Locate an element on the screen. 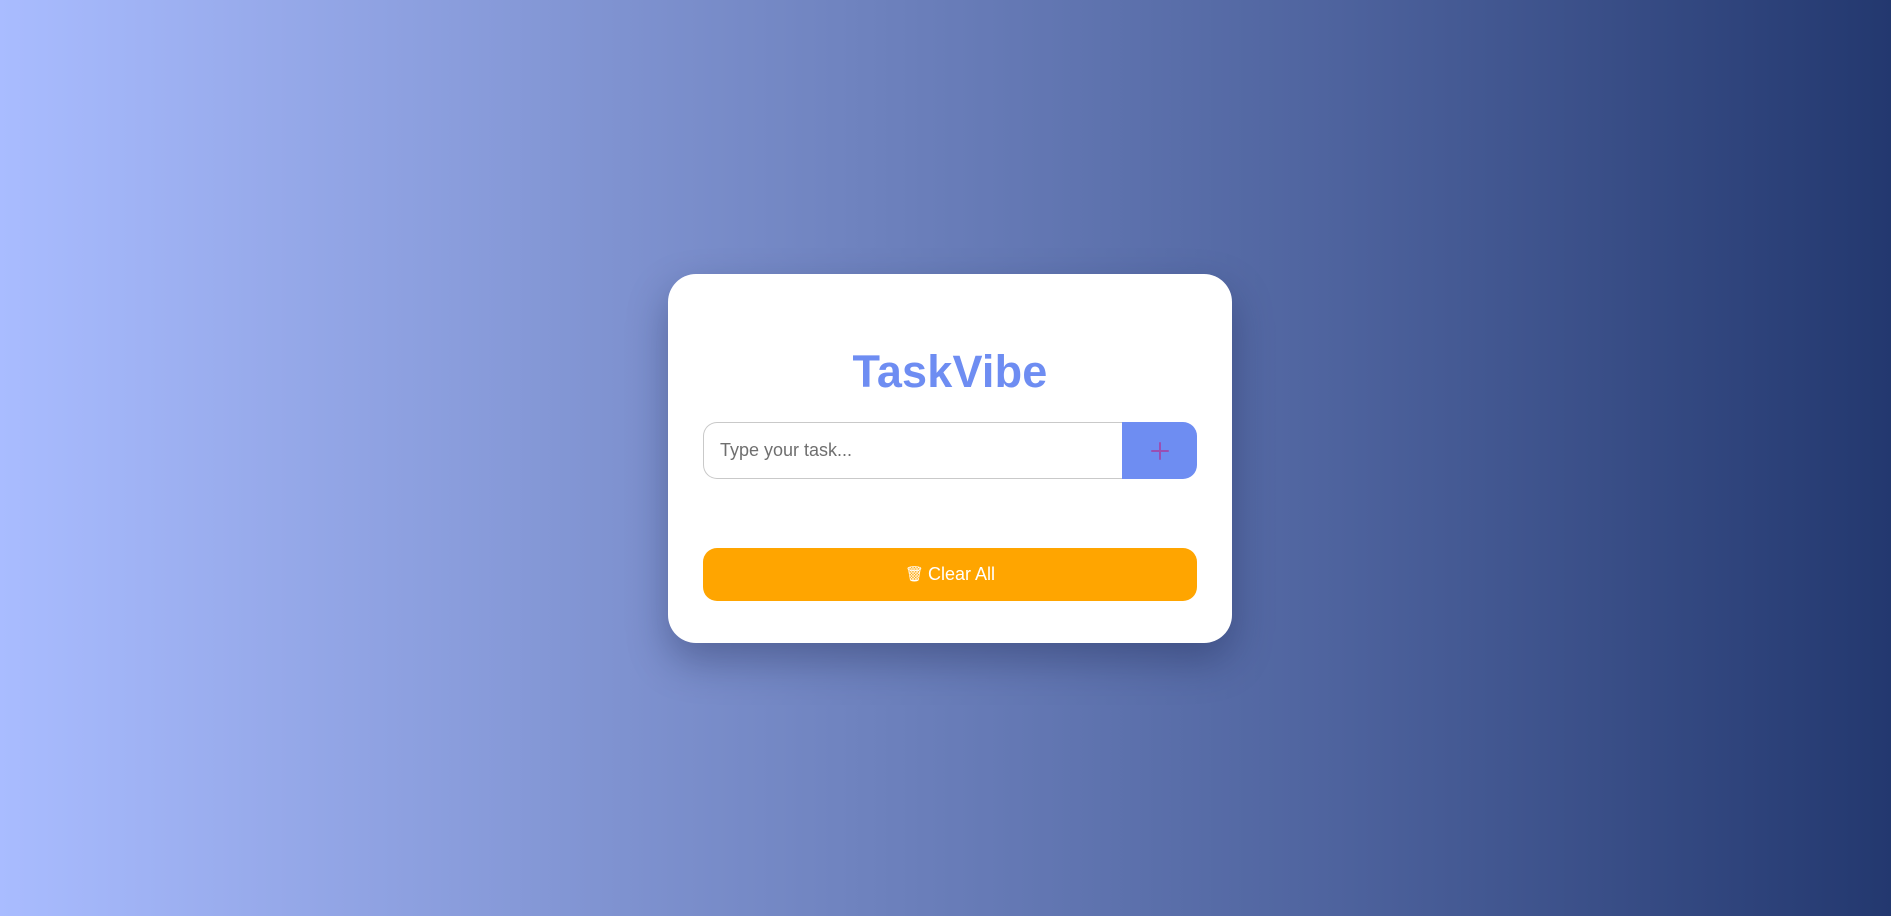 This screenshot has height=916, width=1891. clear-all-button: 🗑 Clear All is located at coordinates (950, 574).